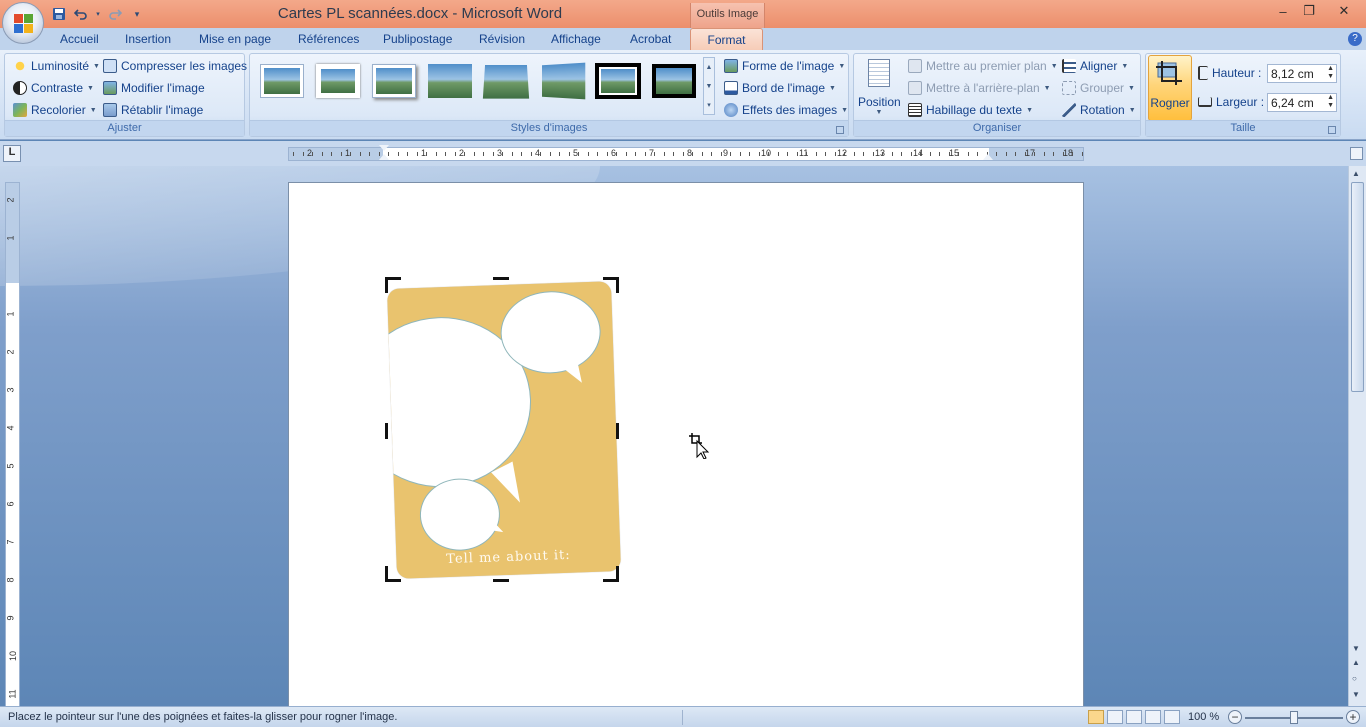 The height and width of the screenshot is (727, 1366). I want to click on next-page-icon: ▼, so click(1356, 694).